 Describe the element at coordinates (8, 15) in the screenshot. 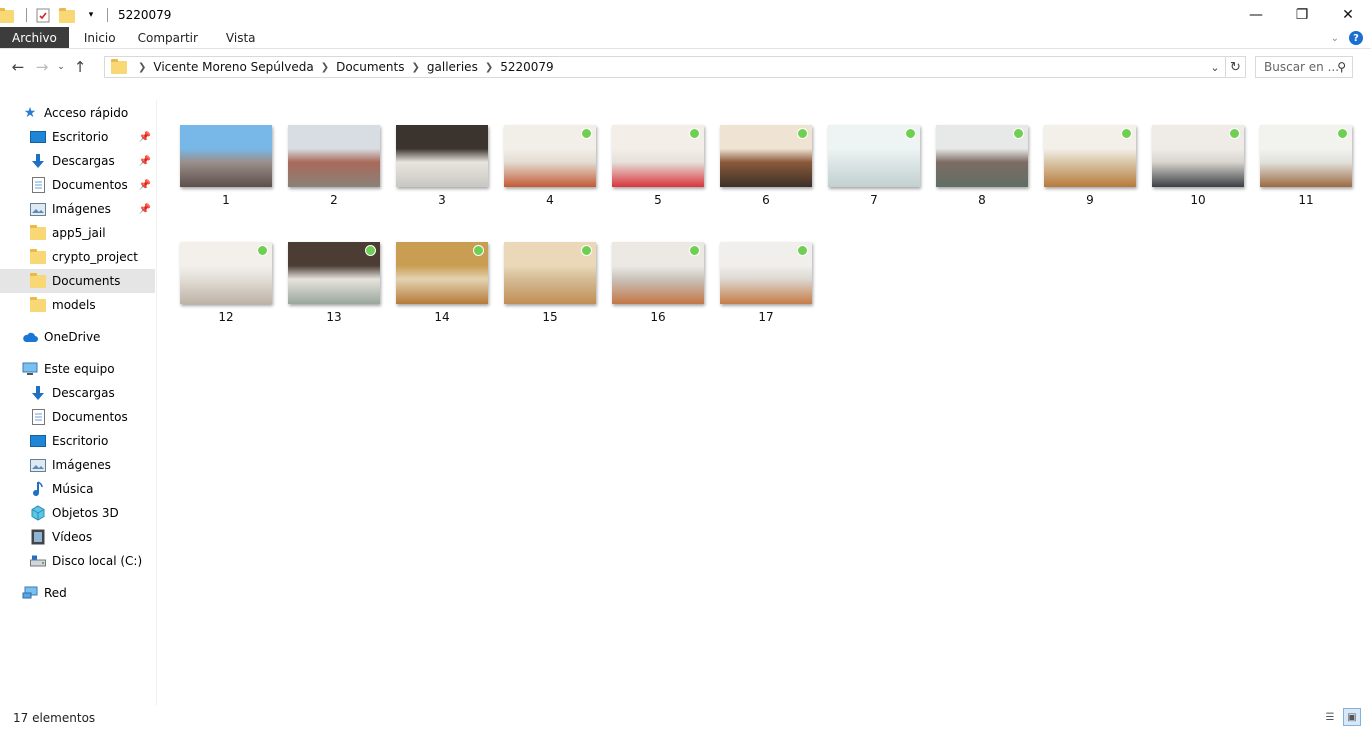

I see `folder-icon` at that location.